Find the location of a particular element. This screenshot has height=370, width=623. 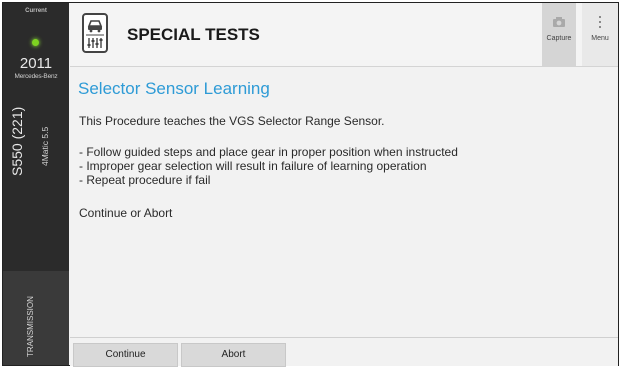

current-label: Current is located at coordinates (36, 11).